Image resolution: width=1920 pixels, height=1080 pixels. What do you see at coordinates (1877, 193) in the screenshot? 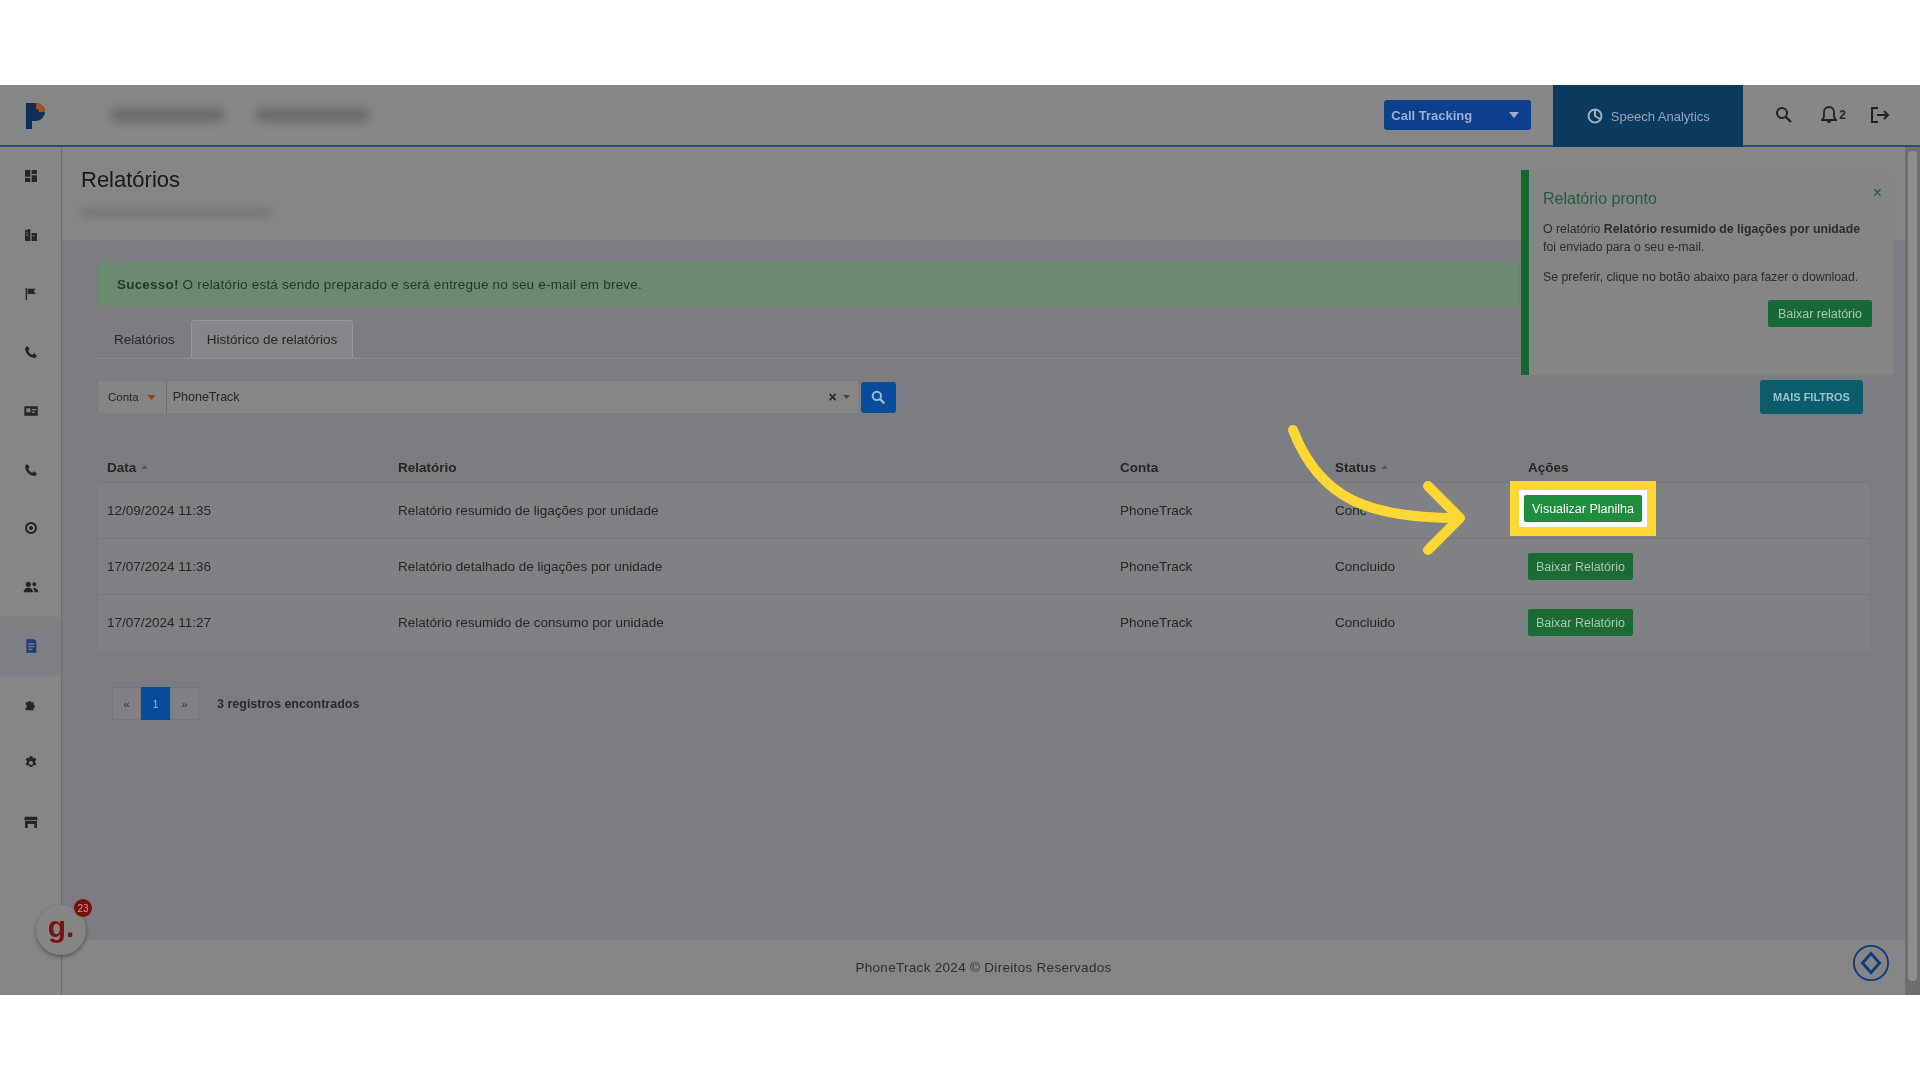
I see `close-button: ×` at bounding box center [1877, 193].